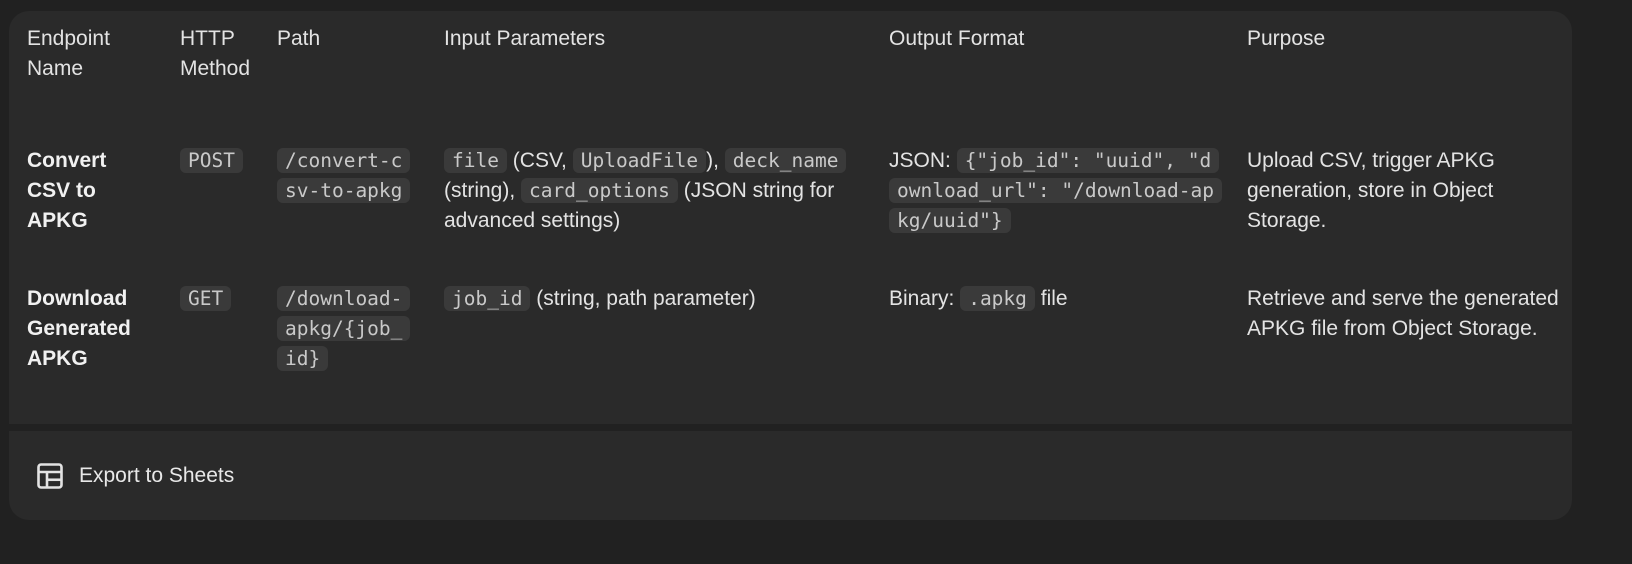 The height and width of the screenshot is (564, 1632). I want to click on param-text: ),, so click(715, 160).